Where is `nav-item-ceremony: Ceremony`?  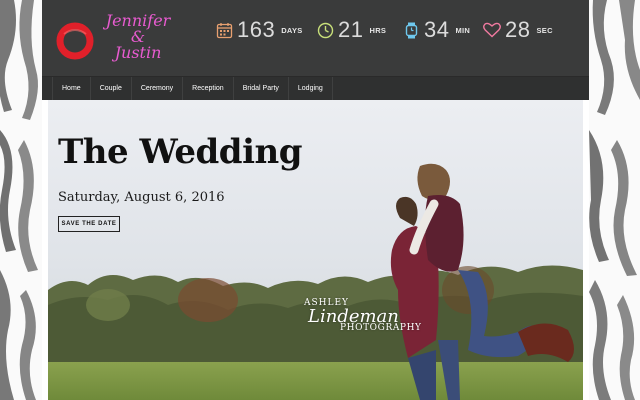
nav-item-ceremony: Ceremony is located at coordinates (158, 88).